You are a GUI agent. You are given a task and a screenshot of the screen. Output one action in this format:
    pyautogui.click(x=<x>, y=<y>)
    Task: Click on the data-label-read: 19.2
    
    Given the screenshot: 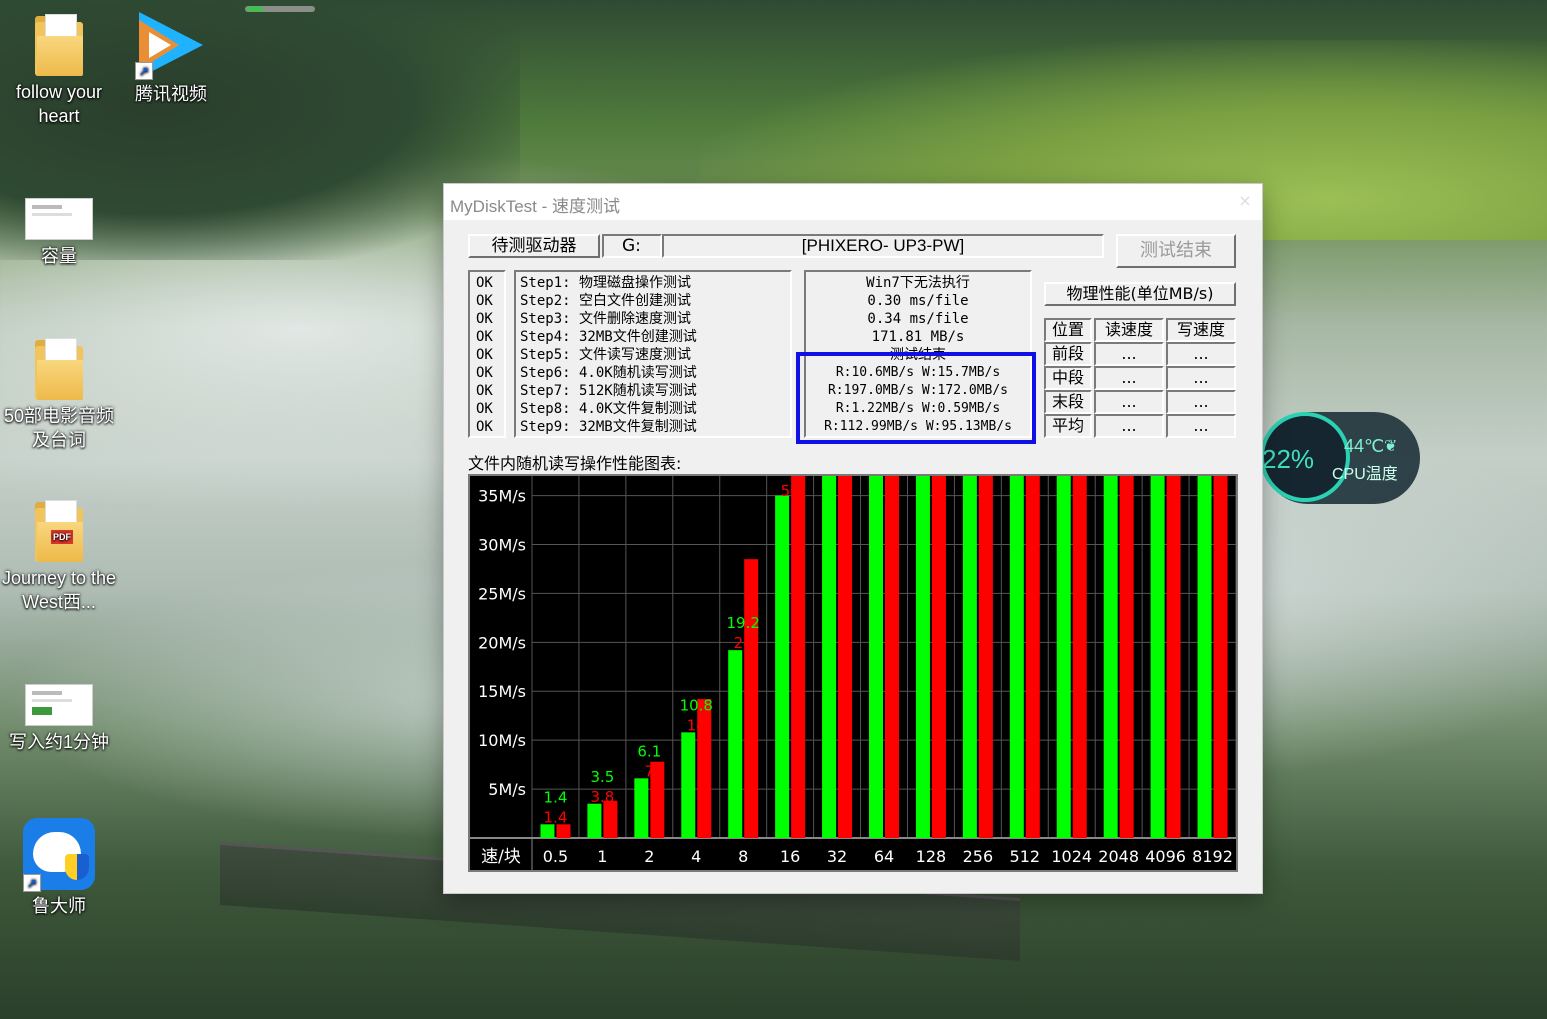 What is the action you would take?
    pyautogui.click(x=742, y=623)
    